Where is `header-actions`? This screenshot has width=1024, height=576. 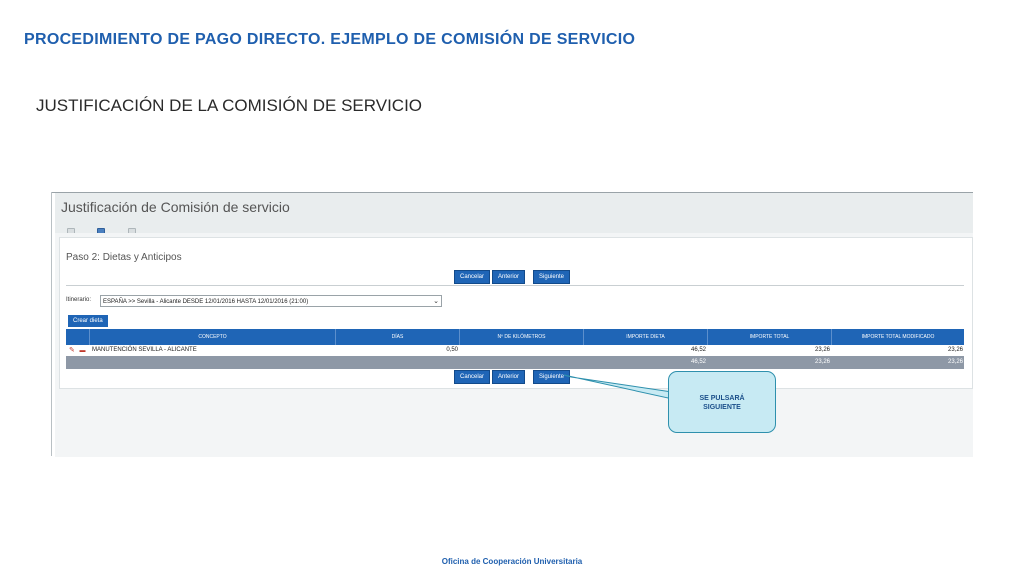
header-actions is located at coordinates (78, 337).